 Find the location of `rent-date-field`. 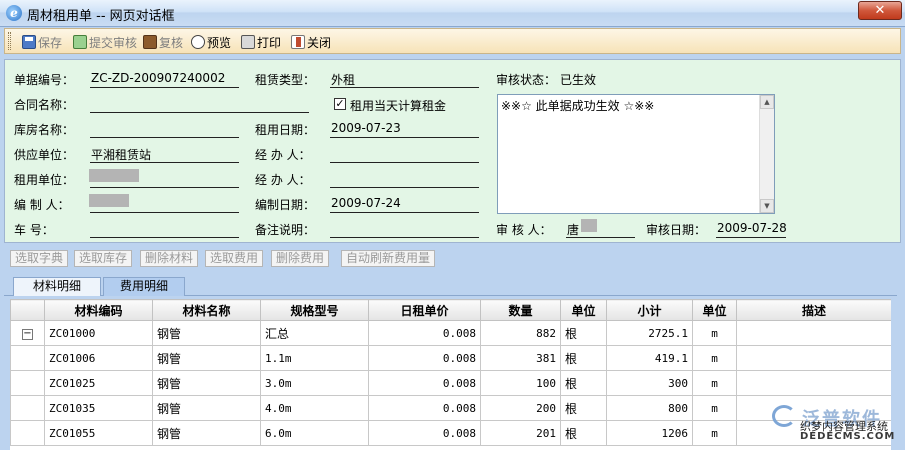

rent-date-field is located at coordinates (404, 137).